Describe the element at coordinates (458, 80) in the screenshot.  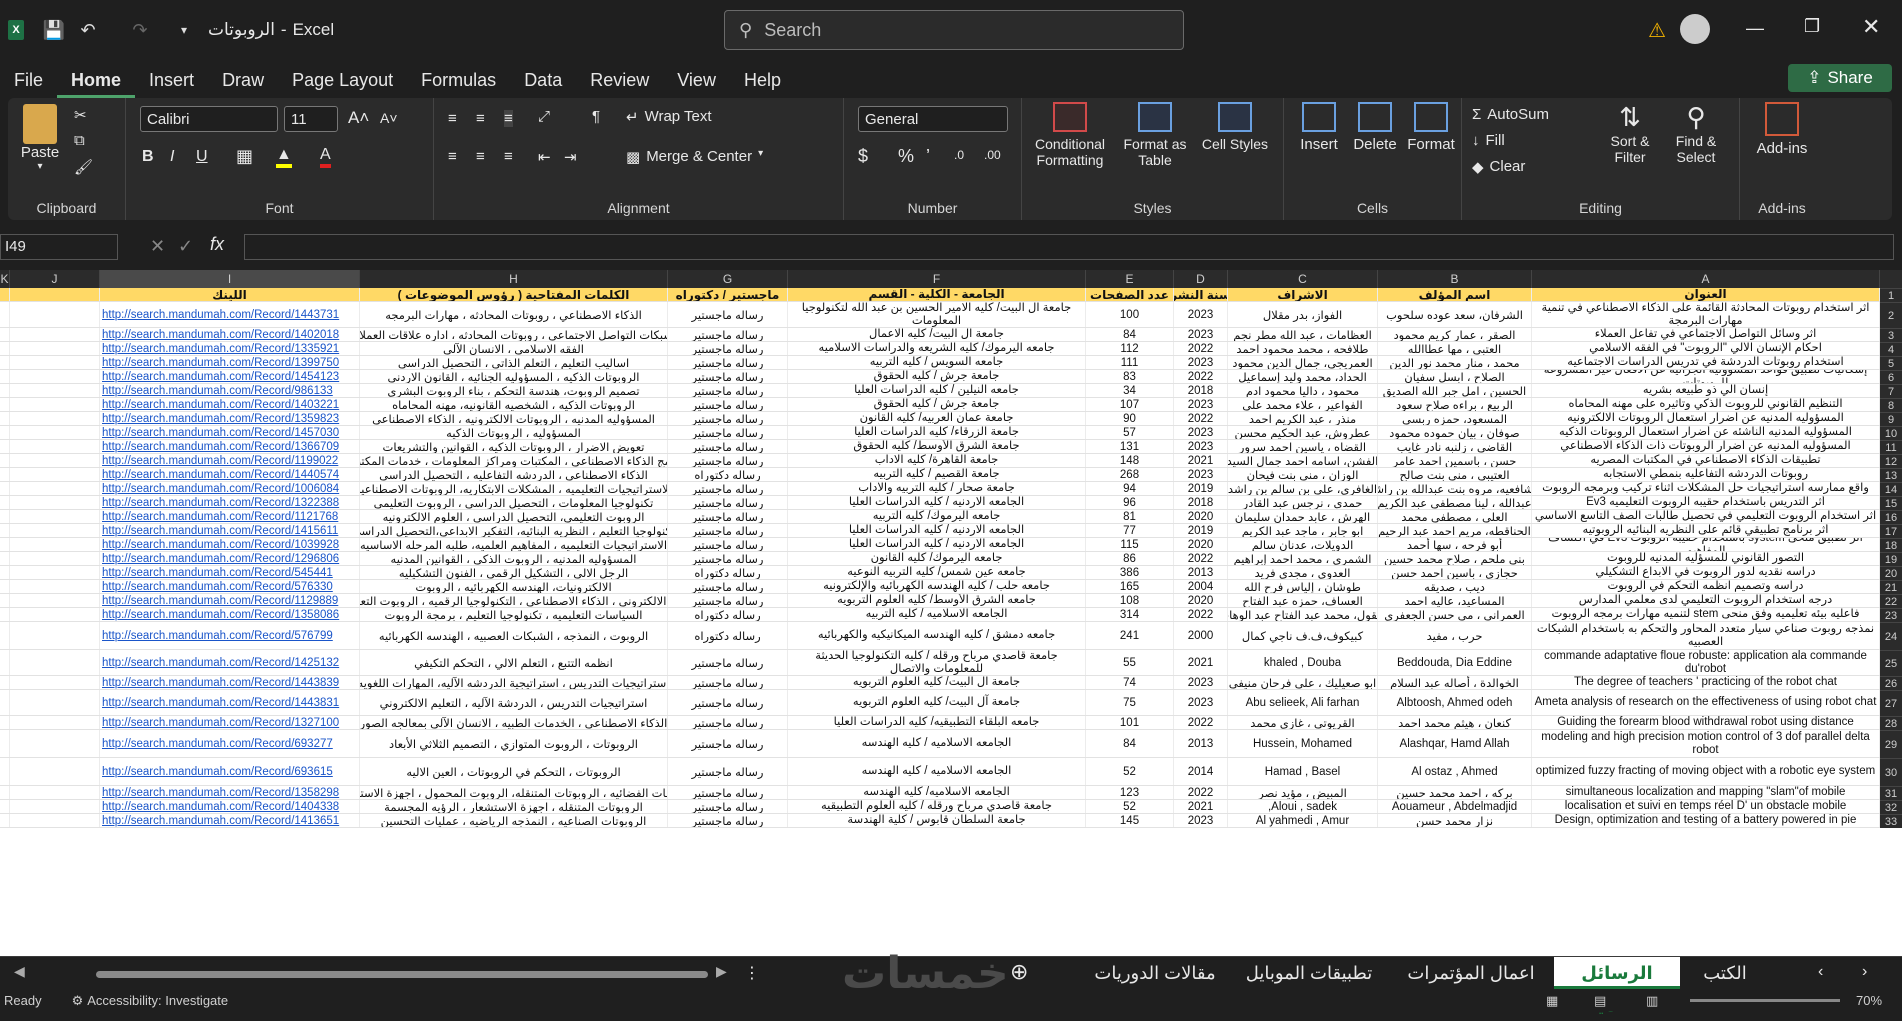
I see `menu-formulas: Formulas` at that location.